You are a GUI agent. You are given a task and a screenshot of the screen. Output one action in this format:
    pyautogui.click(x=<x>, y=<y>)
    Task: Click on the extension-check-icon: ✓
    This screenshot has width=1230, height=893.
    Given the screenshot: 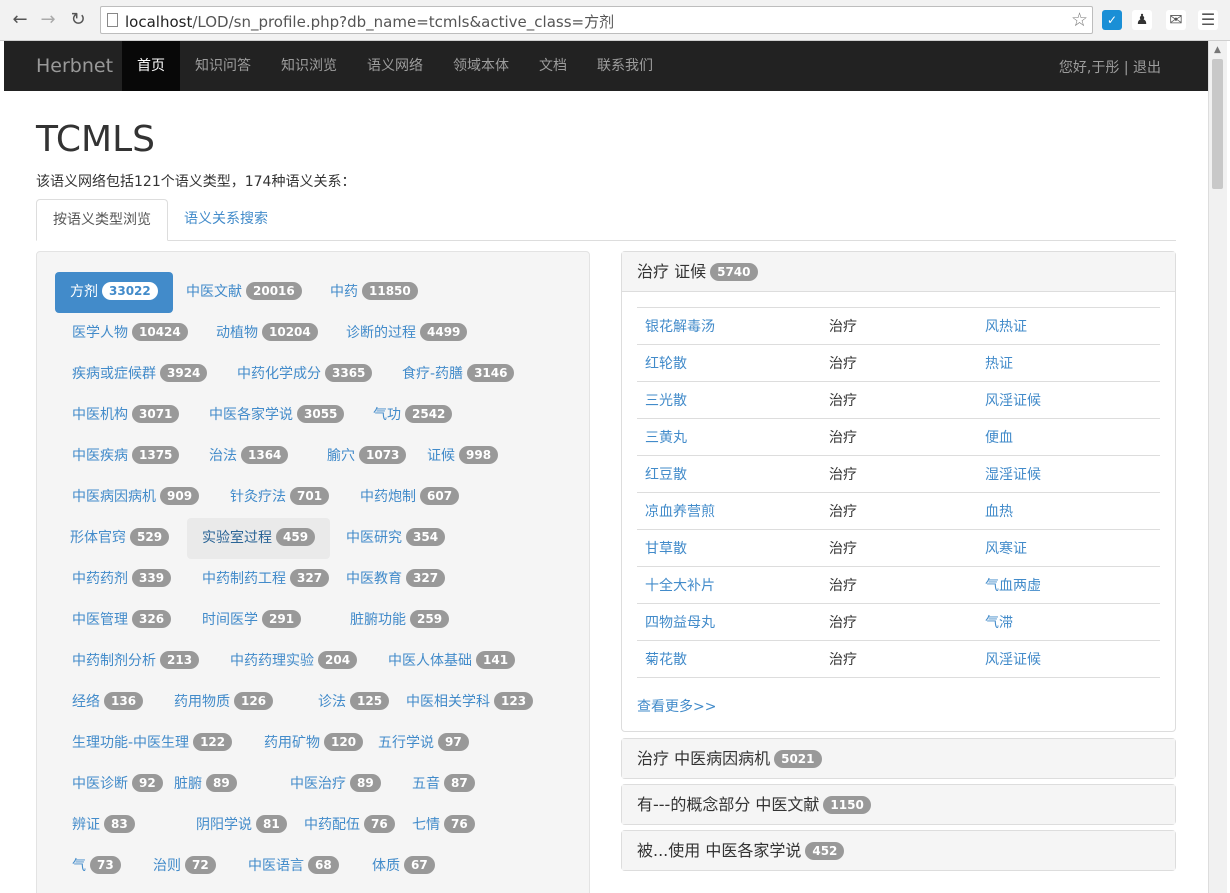 What is the action you would take?
    pyautogui.click(x=1112, y=20)
    